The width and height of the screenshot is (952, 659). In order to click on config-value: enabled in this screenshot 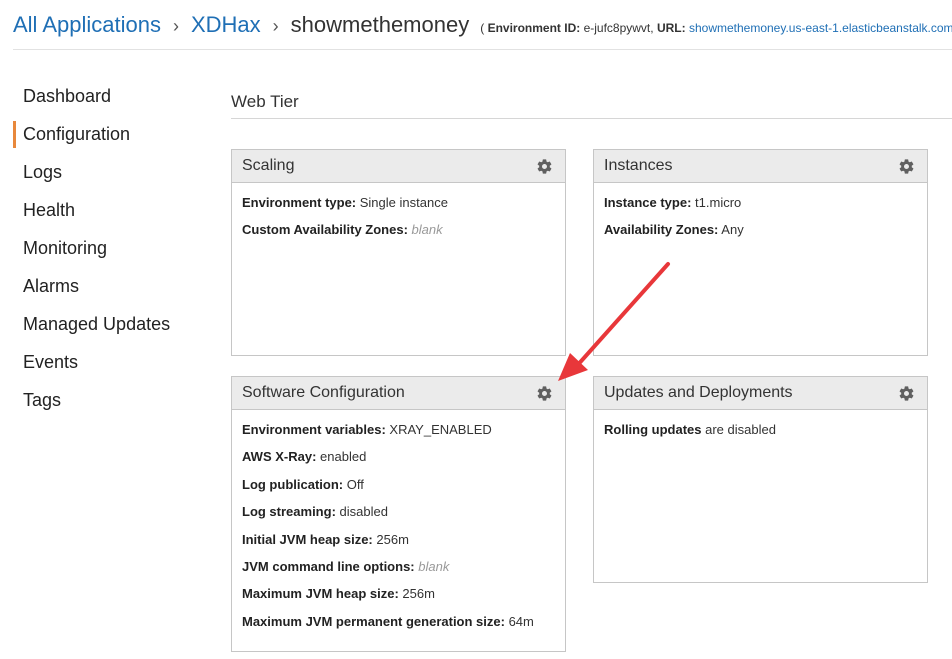, I will do `click(343, 457)`.